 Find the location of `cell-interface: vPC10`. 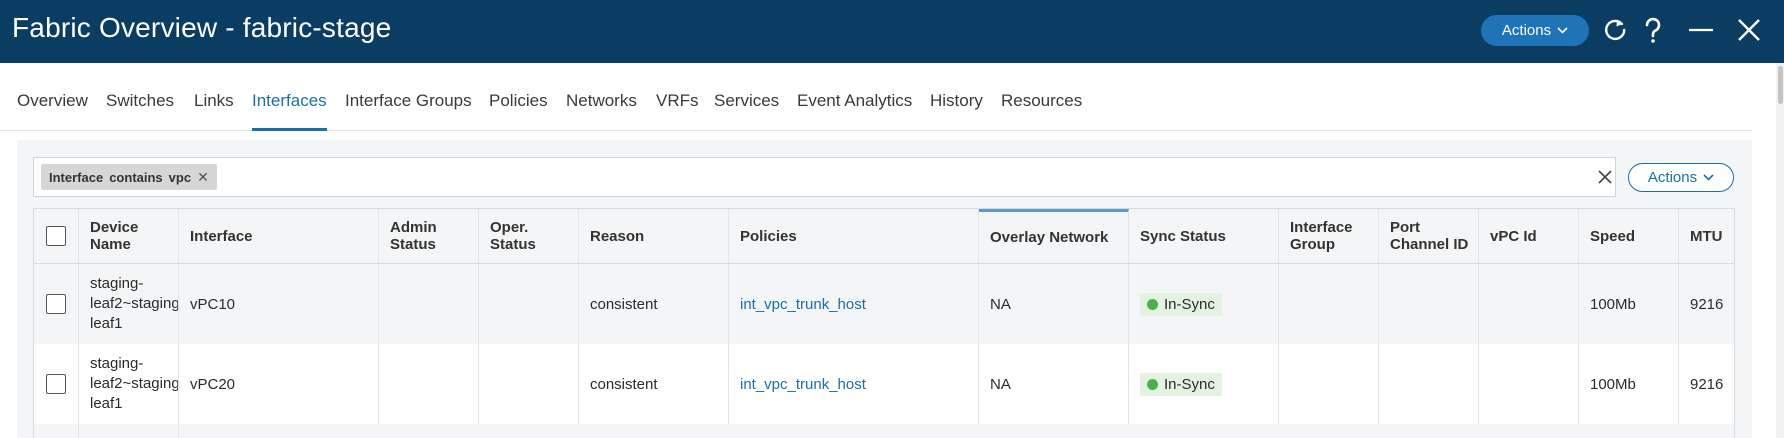

cell-interface: vPC10 is located at coordinates (279, 304).